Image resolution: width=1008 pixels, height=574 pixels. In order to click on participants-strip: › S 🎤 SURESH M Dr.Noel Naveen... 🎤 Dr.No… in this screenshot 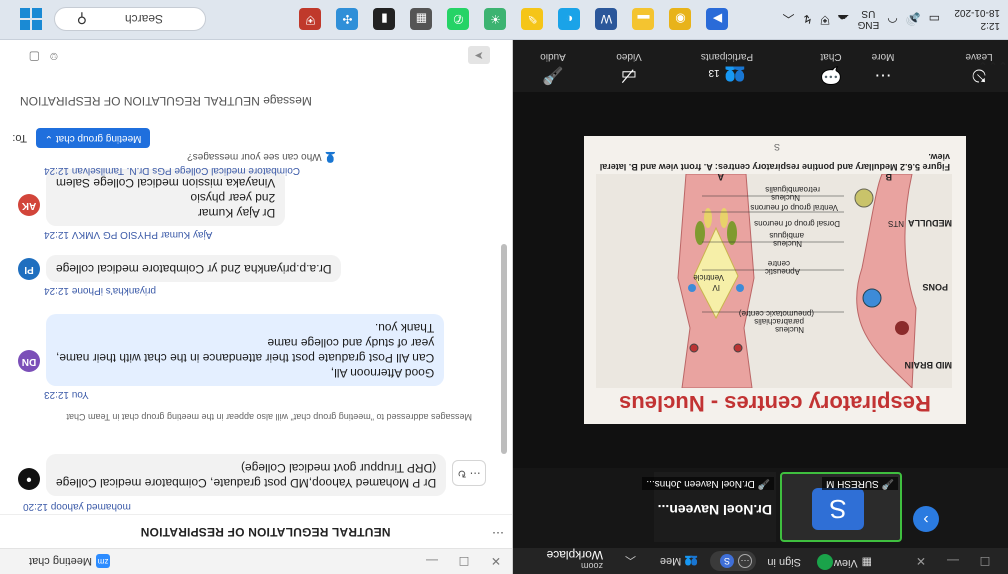, I will do `click(760, 508)`.